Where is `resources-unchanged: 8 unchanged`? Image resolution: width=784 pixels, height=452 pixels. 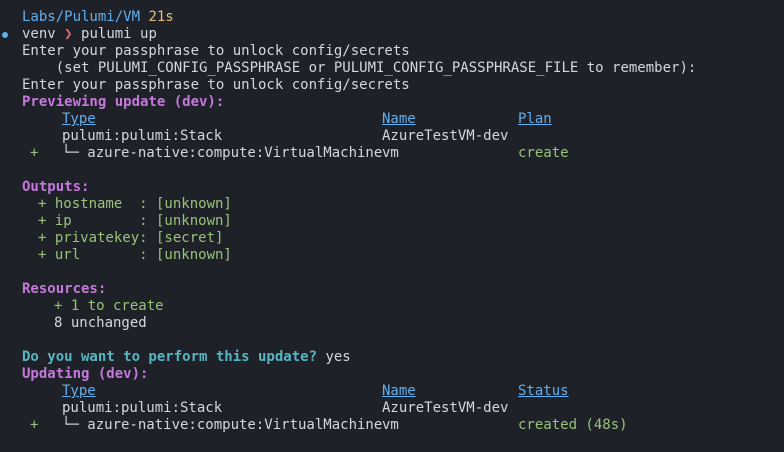 resources-unchanged: 8 unchanged is located at coordinates (100, 323).